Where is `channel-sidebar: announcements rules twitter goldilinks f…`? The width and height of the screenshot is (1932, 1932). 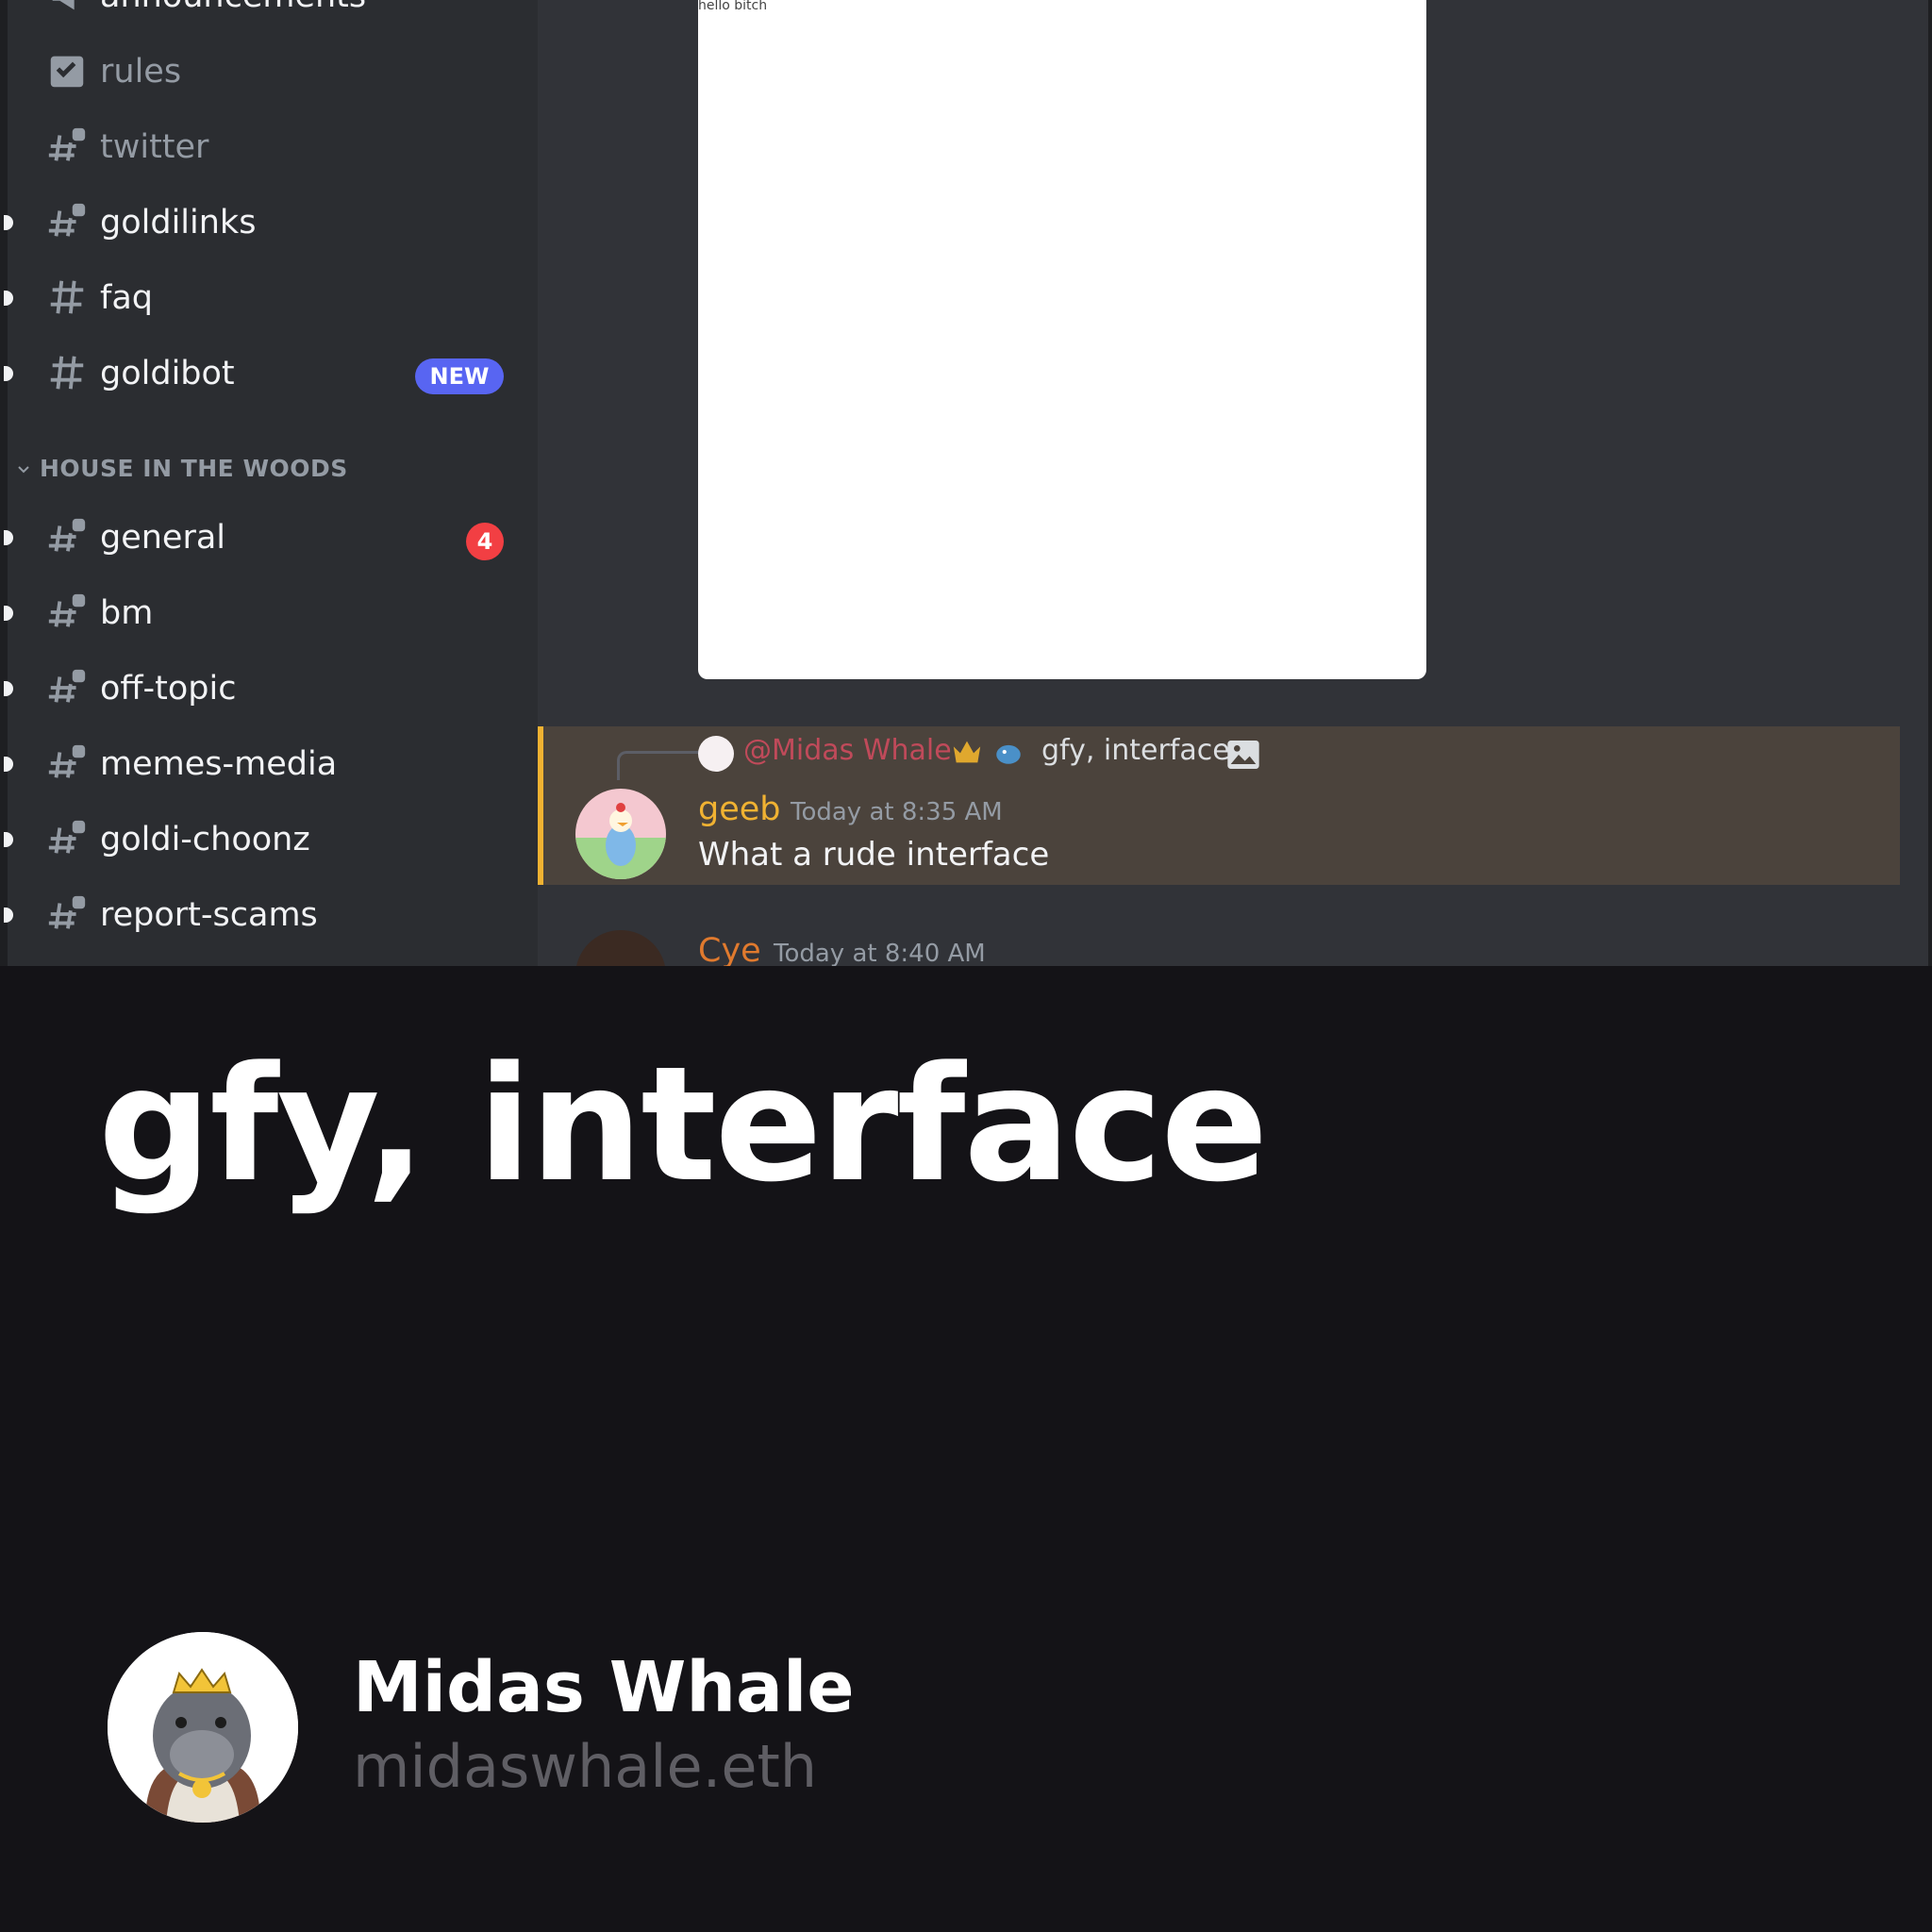
channel-sidebar: announcements rules twitter goldilinks f… is located at coordinates (269, 483).